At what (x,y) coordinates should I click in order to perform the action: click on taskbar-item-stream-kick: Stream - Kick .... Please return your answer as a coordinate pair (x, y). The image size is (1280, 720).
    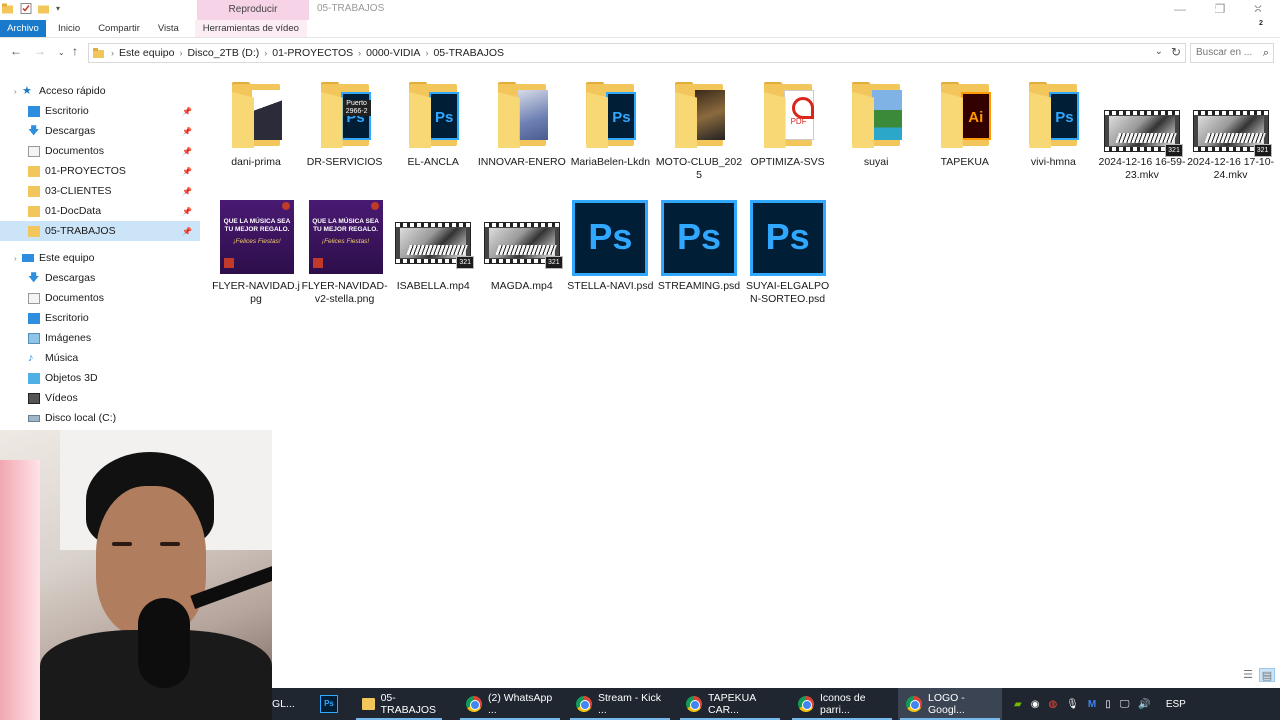
    Looking at the image, I should click on (620, 704).